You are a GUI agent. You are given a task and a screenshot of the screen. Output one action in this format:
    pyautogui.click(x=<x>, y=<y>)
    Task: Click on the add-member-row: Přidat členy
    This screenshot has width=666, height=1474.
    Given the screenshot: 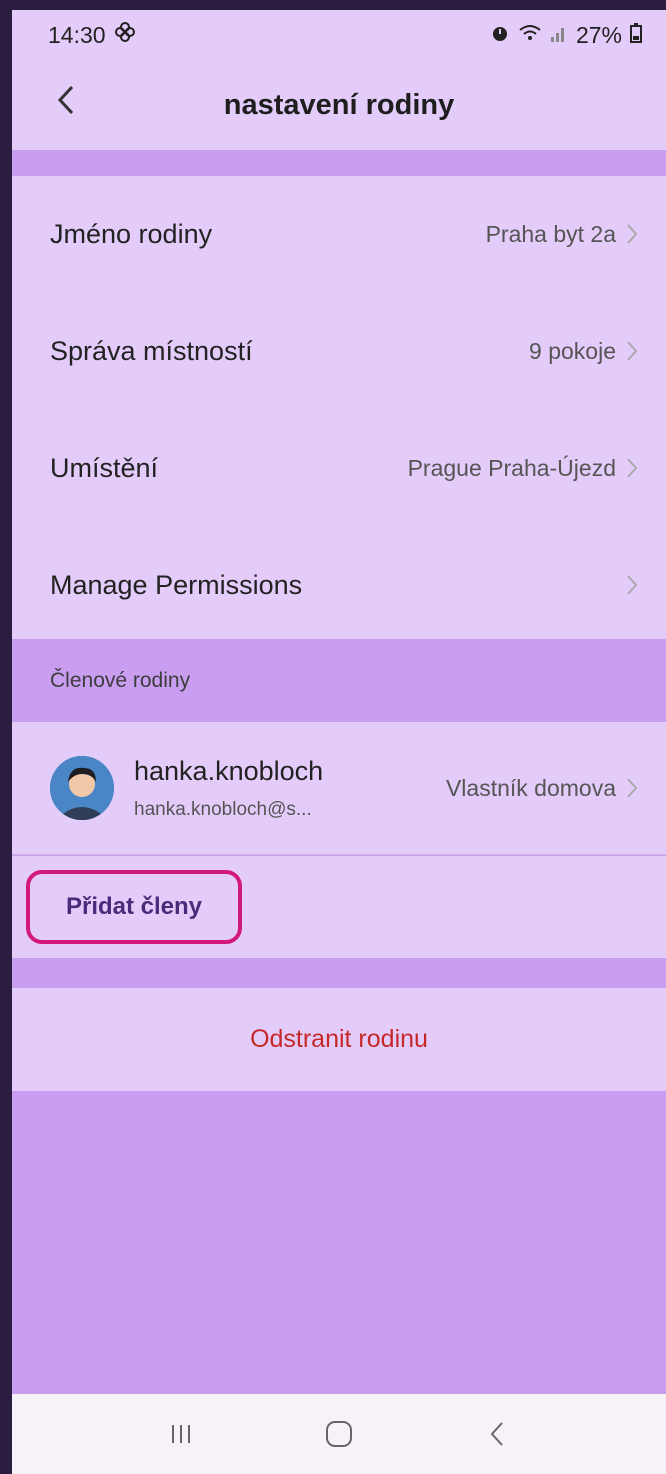 What is the action you would take?
    pyautogui.click(x=339, y=907)
    